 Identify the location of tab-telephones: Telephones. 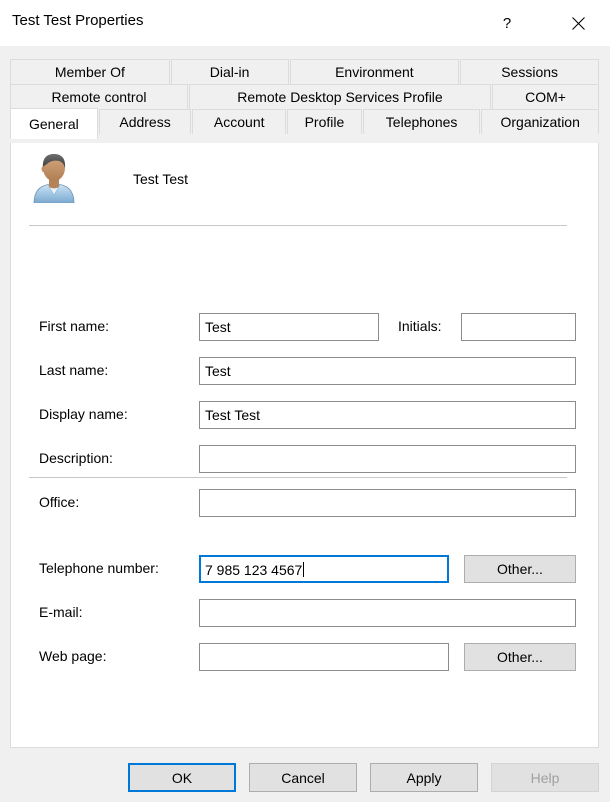
(421, 121).